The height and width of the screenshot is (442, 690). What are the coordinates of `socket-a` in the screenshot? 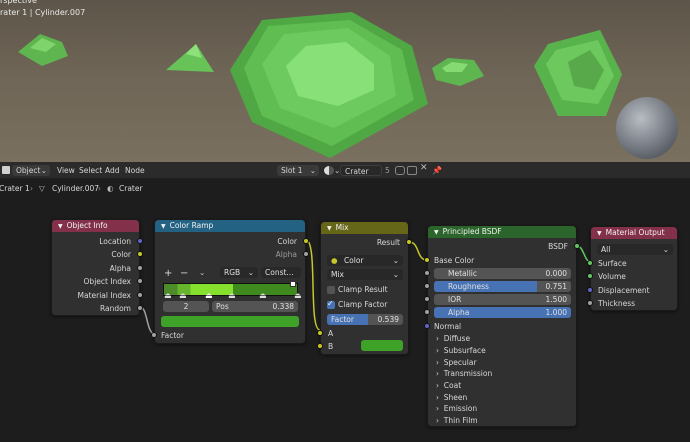 It's located at (320, 333).